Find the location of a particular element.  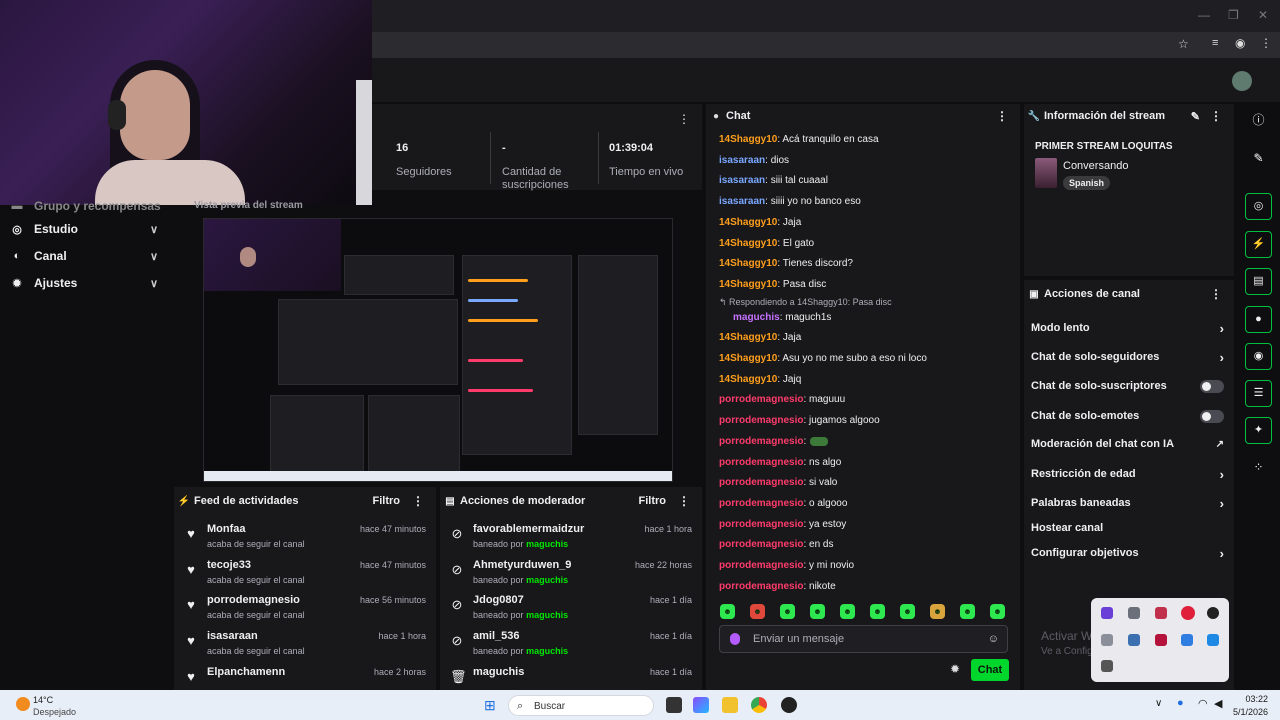

item-name: isasaraan is located at coordinates (232, 636).